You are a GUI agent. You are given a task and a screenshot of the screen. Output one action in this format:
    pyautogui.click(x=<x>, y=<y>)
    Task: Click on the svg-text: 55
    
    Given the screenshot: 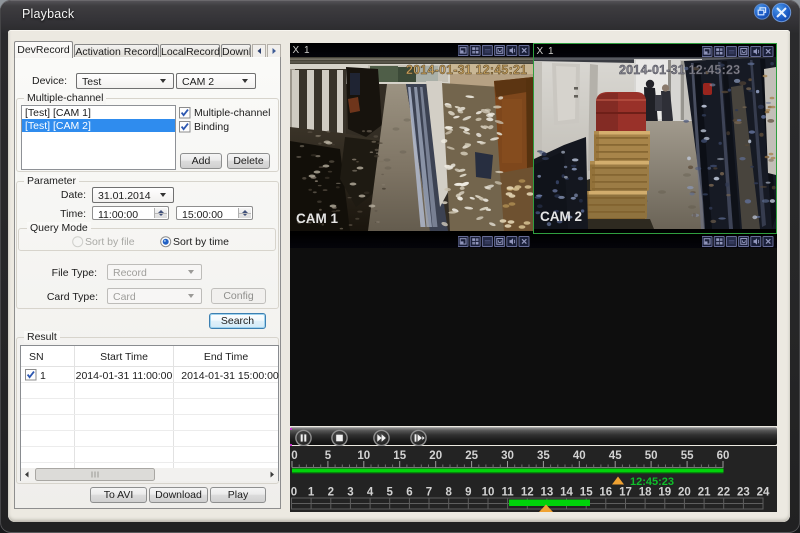 What is the action you would take?
    pyautogui.click(x=687, y=456)
    